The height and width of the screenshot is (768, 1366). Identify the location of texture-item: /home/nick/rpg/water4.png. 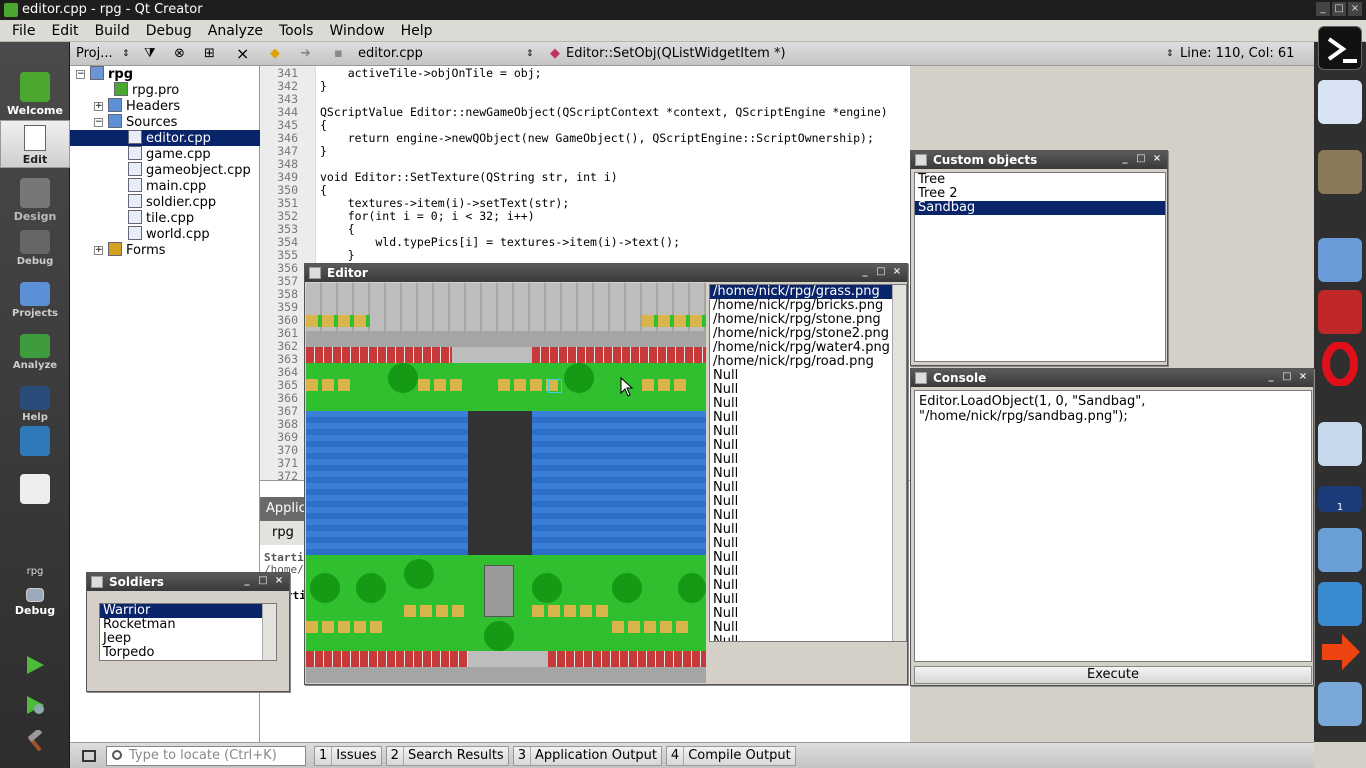
(801, 348).